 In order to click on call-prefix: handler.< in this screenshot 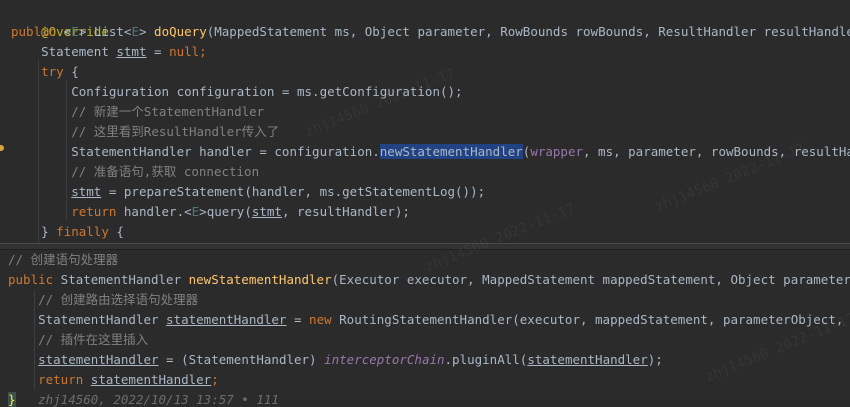, I will do `click(154, 211)`.